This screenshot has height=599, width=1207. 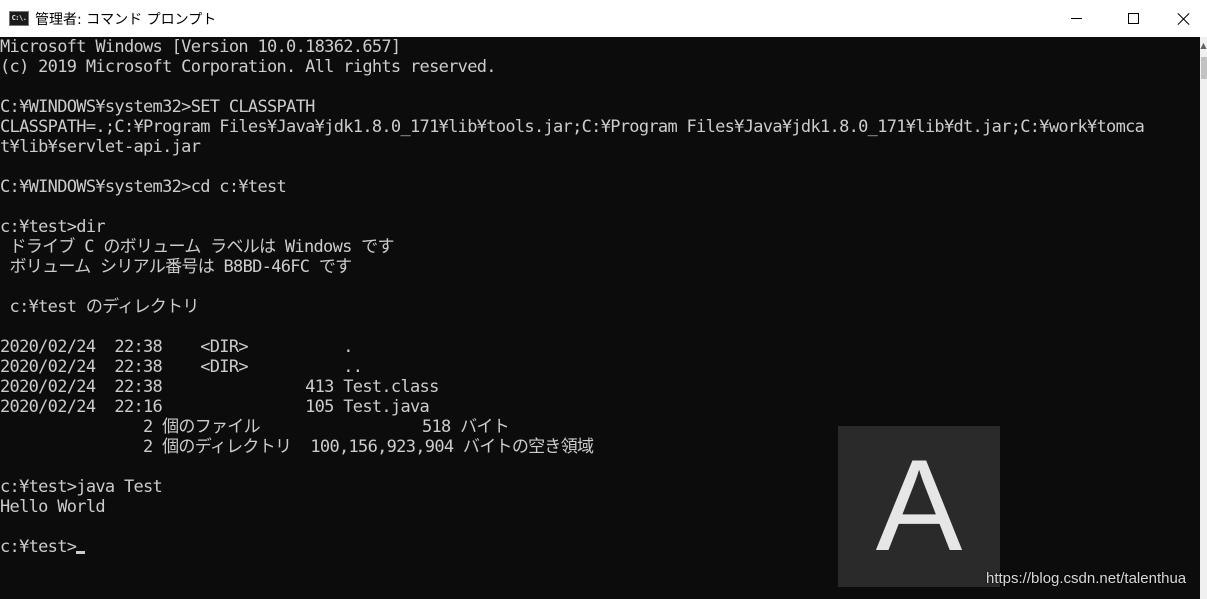 What do you see at coordinates (81, 552) in the screenshot?
I see `text-cursor` at bounding box center [81, 552].